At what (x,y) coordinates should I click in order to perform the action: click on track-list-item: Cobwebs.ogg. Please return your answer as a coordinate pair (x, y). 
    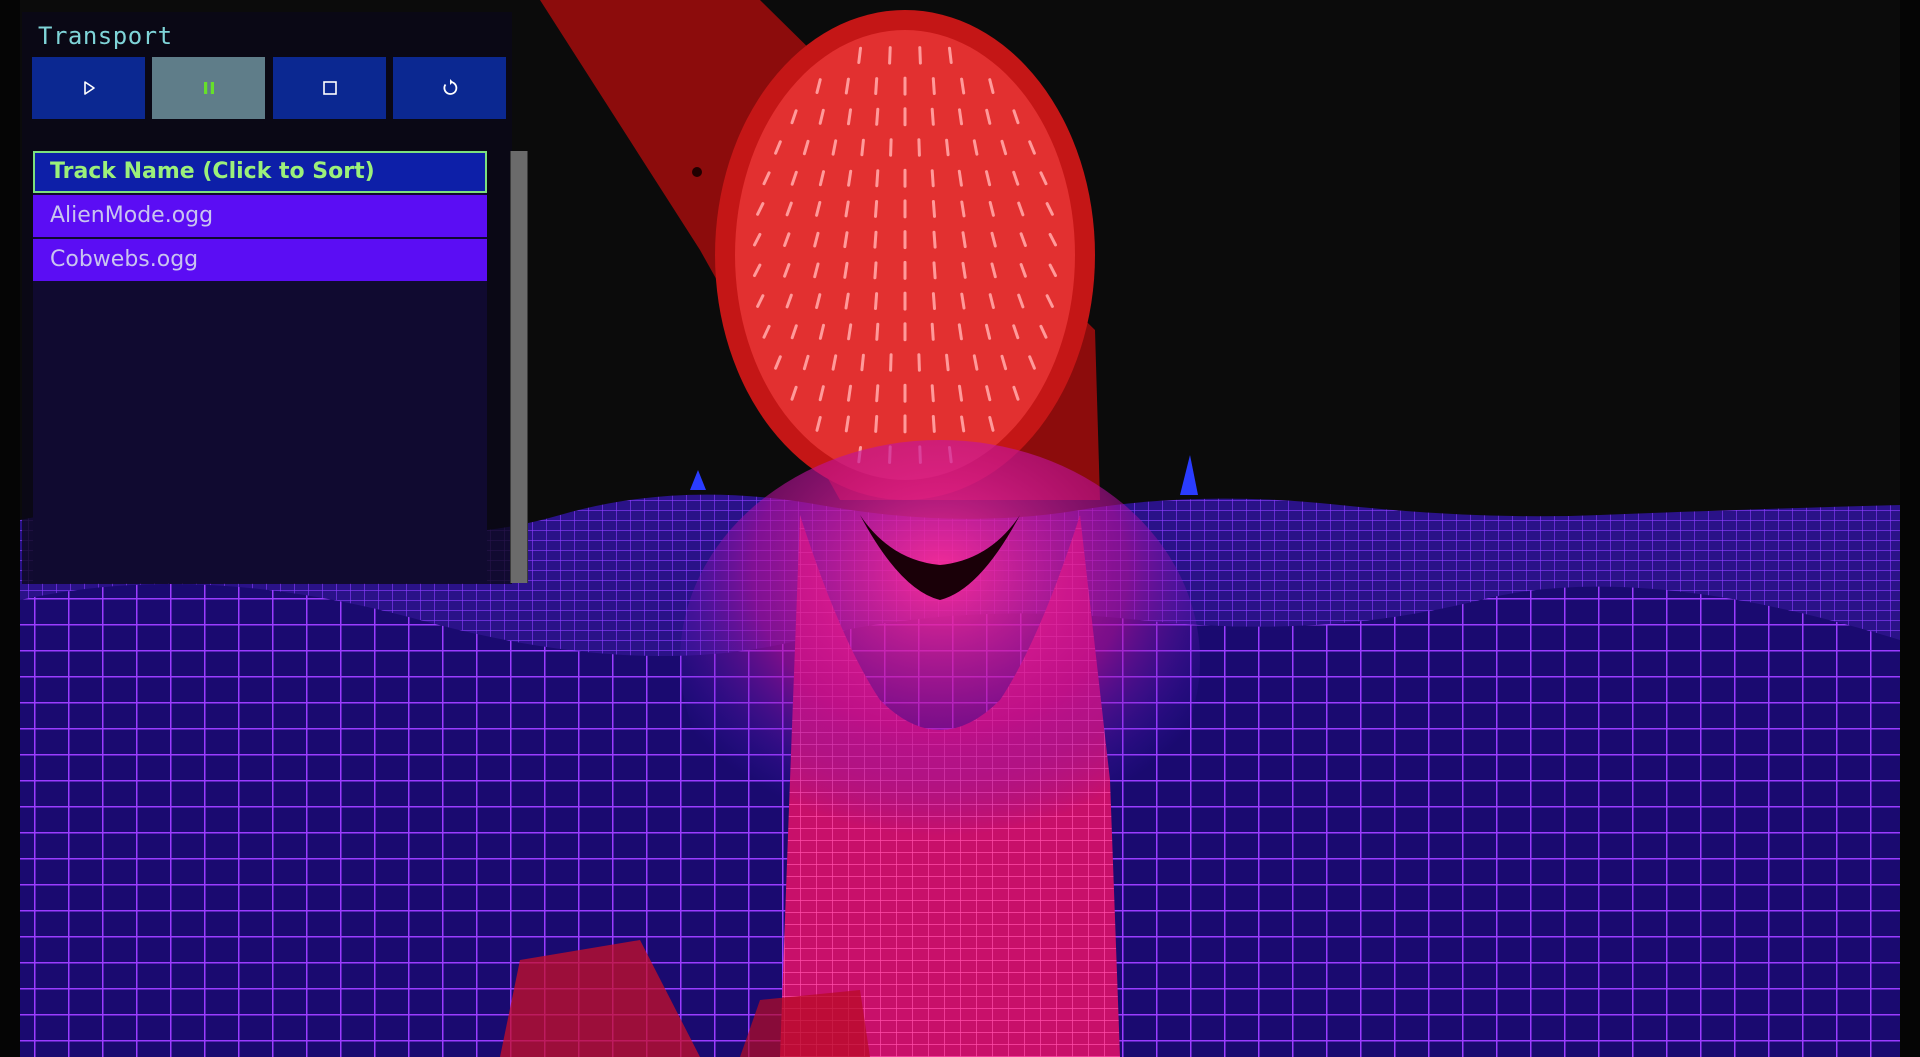
    Looking at the image, I should click on (260, 260).